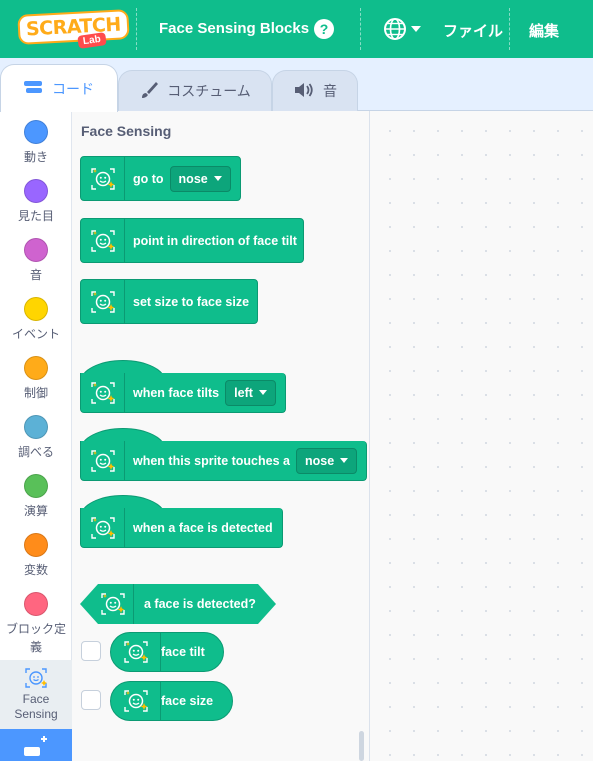 Image resolution: width=593 pixels, height=766 pixels. What do you see at coordinates (35, 570) in the screenshot?
I see `category-label: 変数` at bounding box center [35, 570].